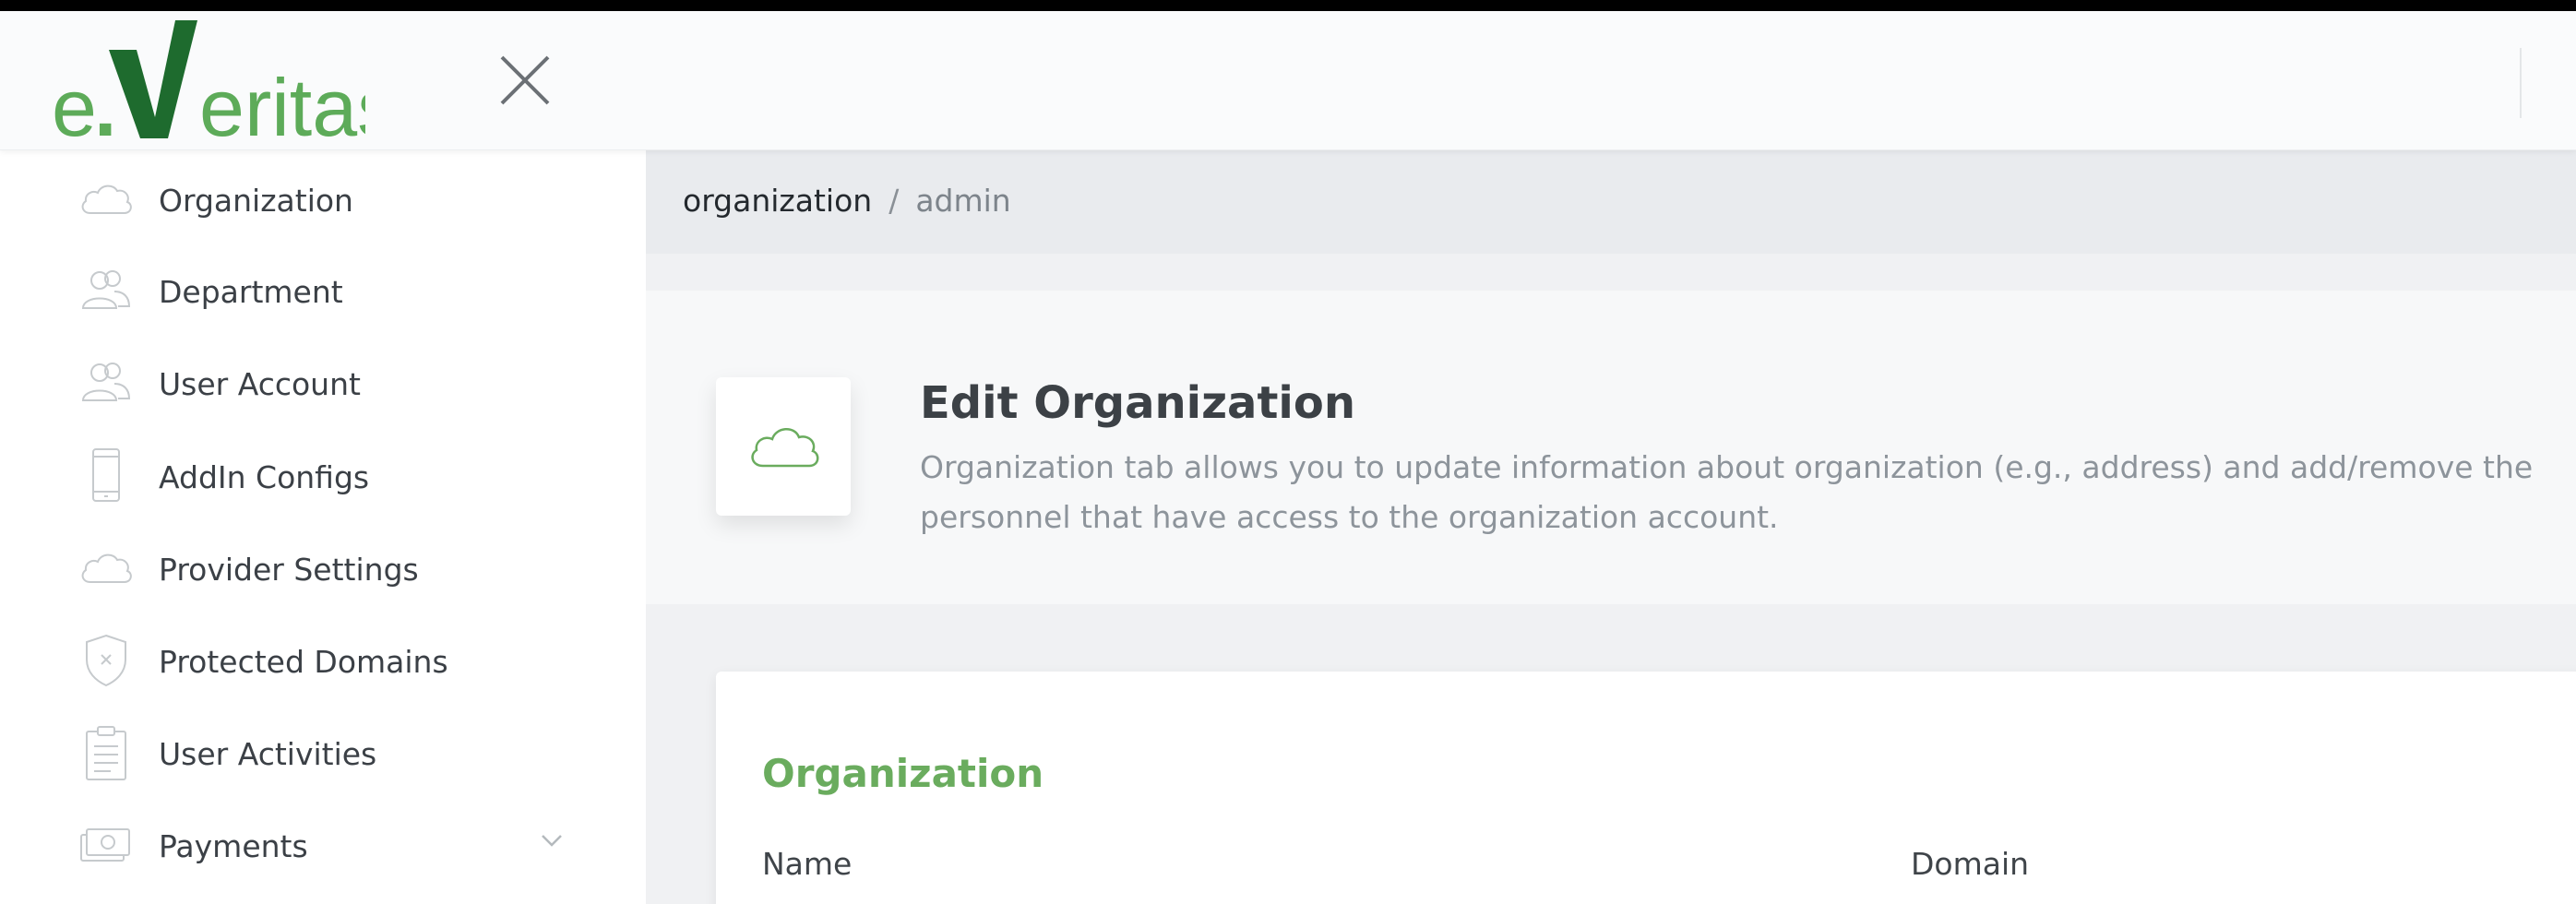 The height and width of the screenshot is (904, 2576). Describe the element at coordinates (303, 662) in the screenshot. I see `sidebar-item-label: Protected Domains` at that location.